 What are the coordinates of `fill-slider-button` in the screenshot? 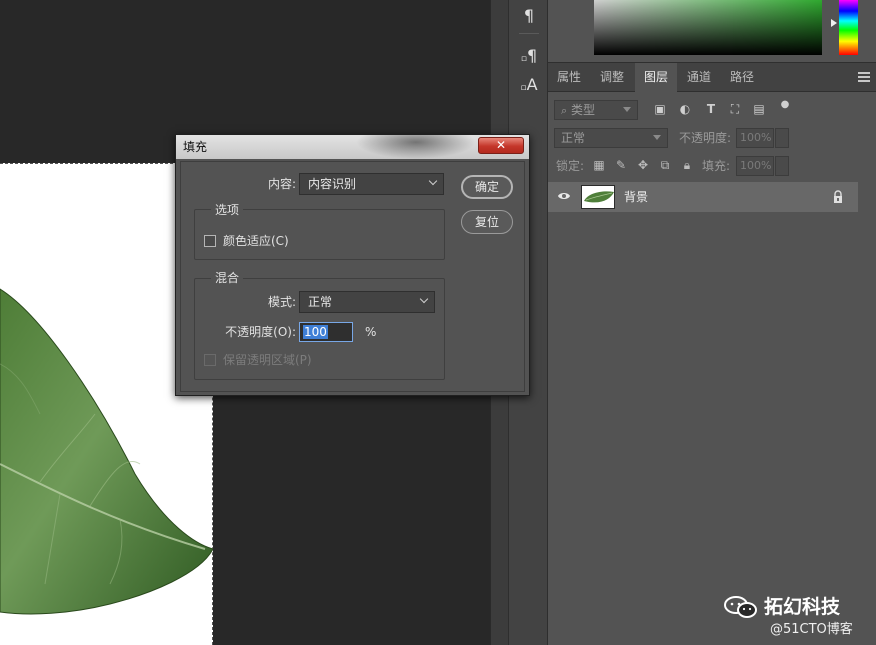 It's located at (782, 166).